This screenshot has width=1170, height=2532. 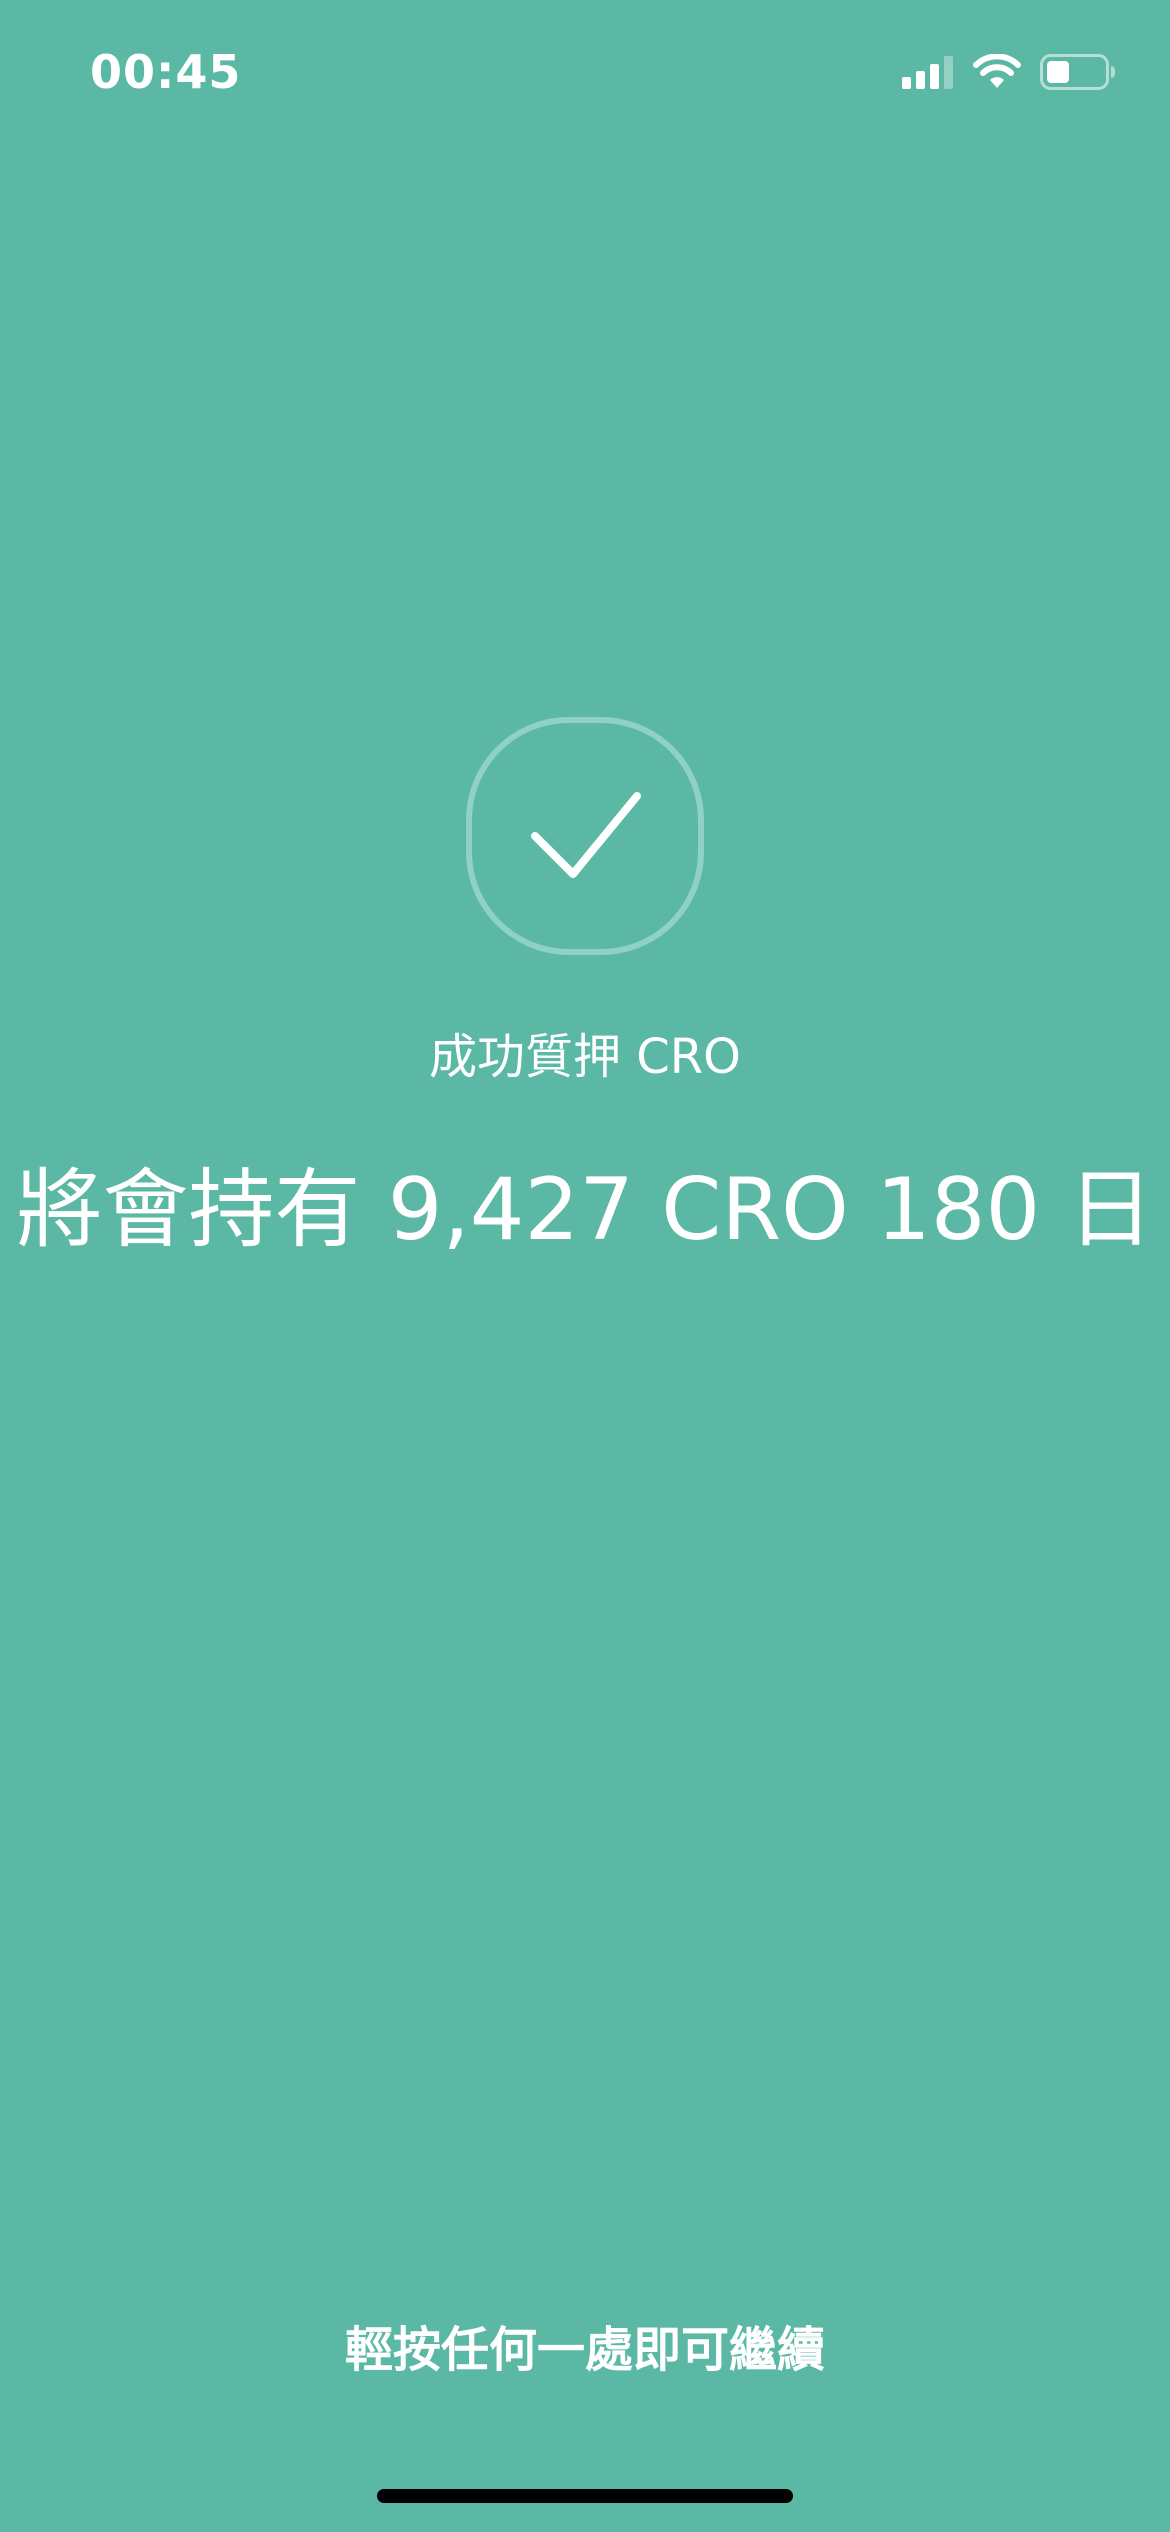 What do you see at coordinates (585, 70) in the screenshot?
I see `status-bar: 00:45` at bounding box center [585, 70].